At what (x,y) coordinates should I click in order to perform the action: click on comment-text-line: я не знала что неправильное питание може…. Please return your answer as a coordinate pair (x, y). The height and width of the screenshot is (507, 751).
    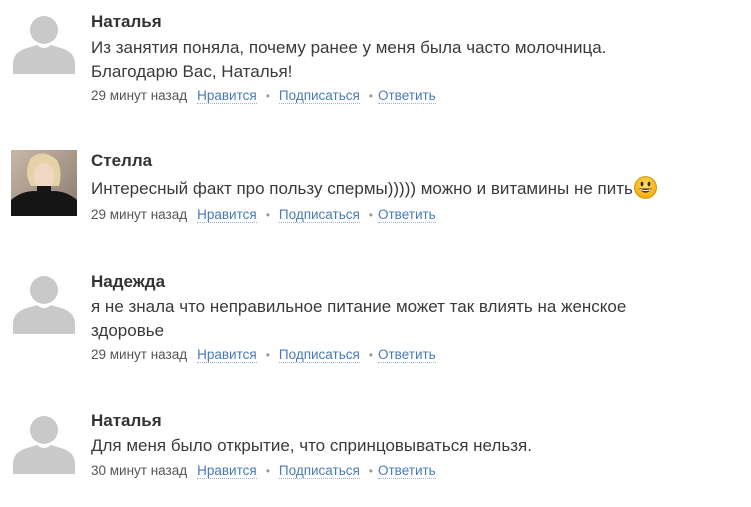
    Looking at the image, I should click on (359, 306).